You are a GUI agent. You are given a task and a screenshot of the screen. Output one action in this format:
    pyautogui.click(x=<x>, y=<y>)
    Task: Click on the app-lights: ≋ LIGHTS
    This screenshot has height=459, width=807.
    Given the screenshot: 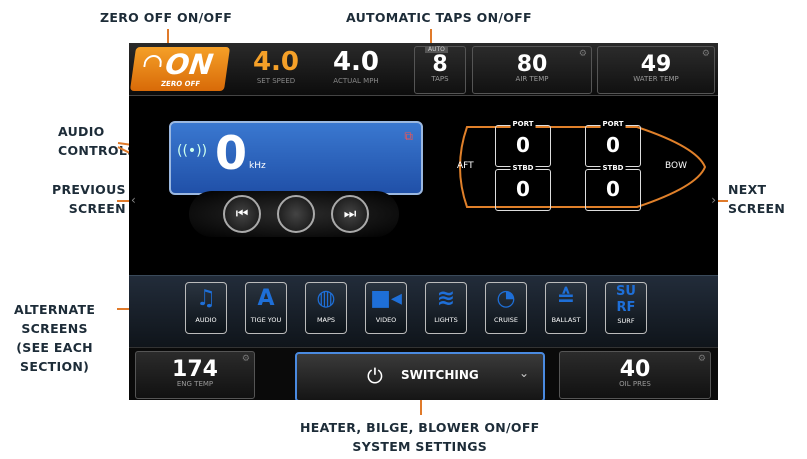 What is the action you would take?
    pyautogui.click(x=446, y=308)
    